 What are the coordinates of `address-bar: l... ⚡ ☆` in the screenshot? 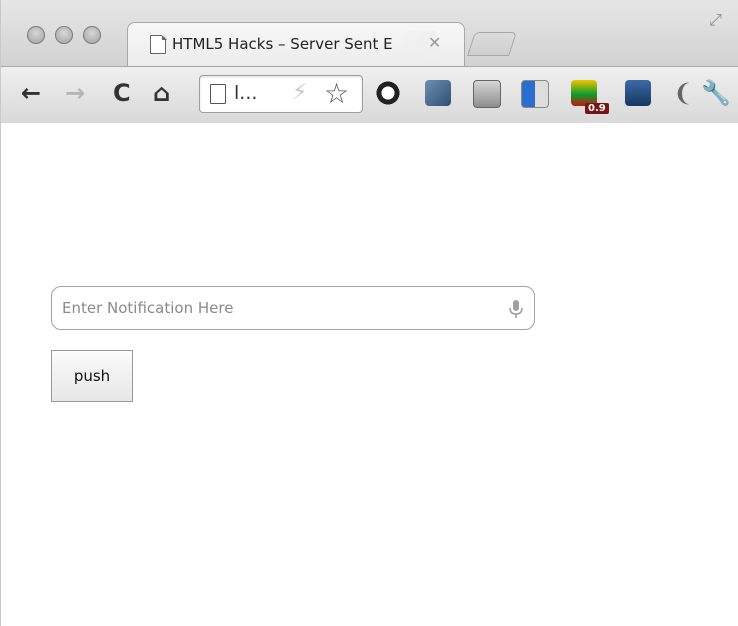 It's located at (281, 94).